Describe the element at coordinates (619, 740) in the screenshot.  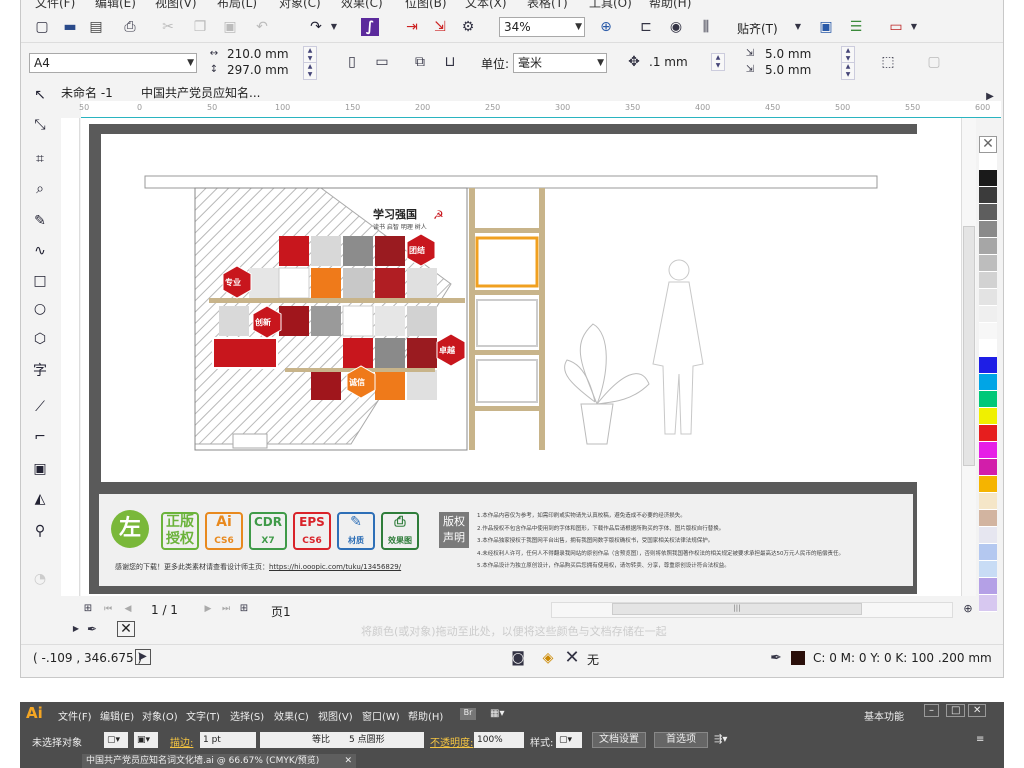
I see `document-setup-button: 文档设置` at that location.